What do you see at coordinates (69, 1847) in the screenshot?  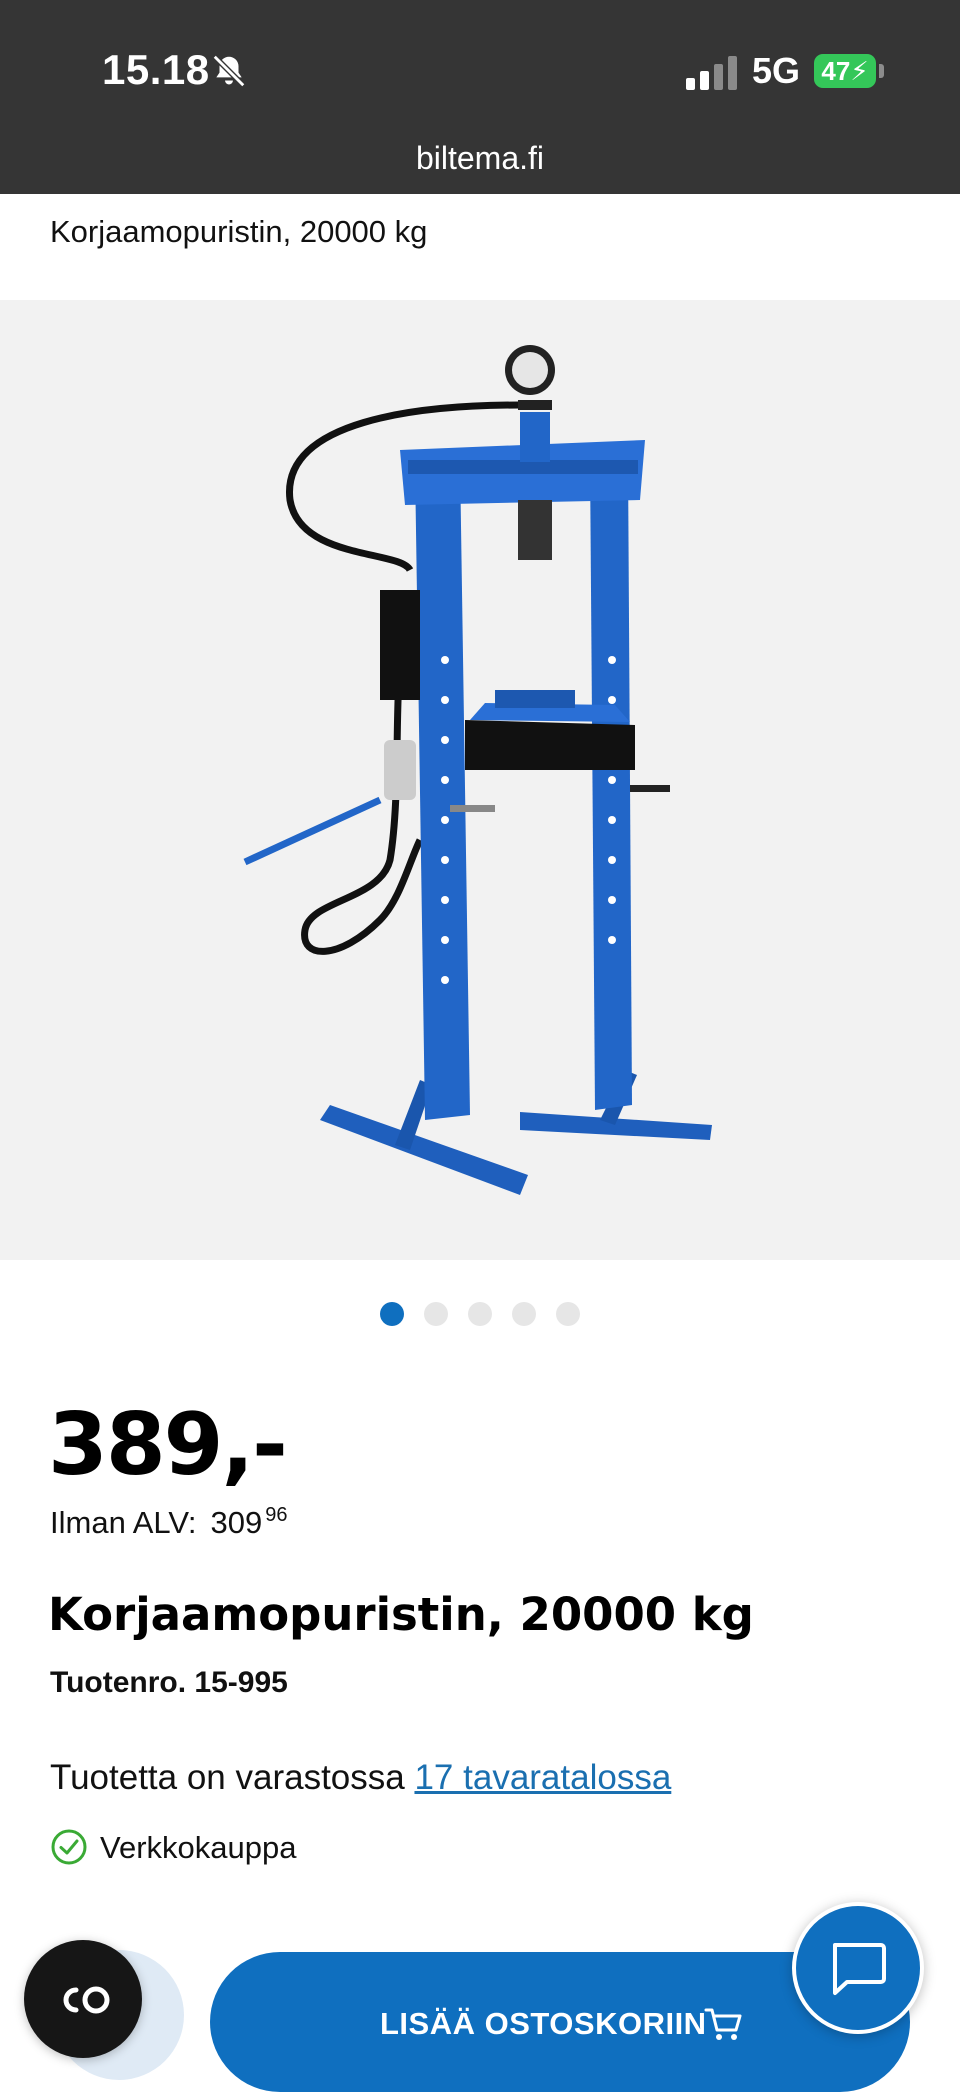 I see `check-circle-icon` at bounding box center [69, 1847].